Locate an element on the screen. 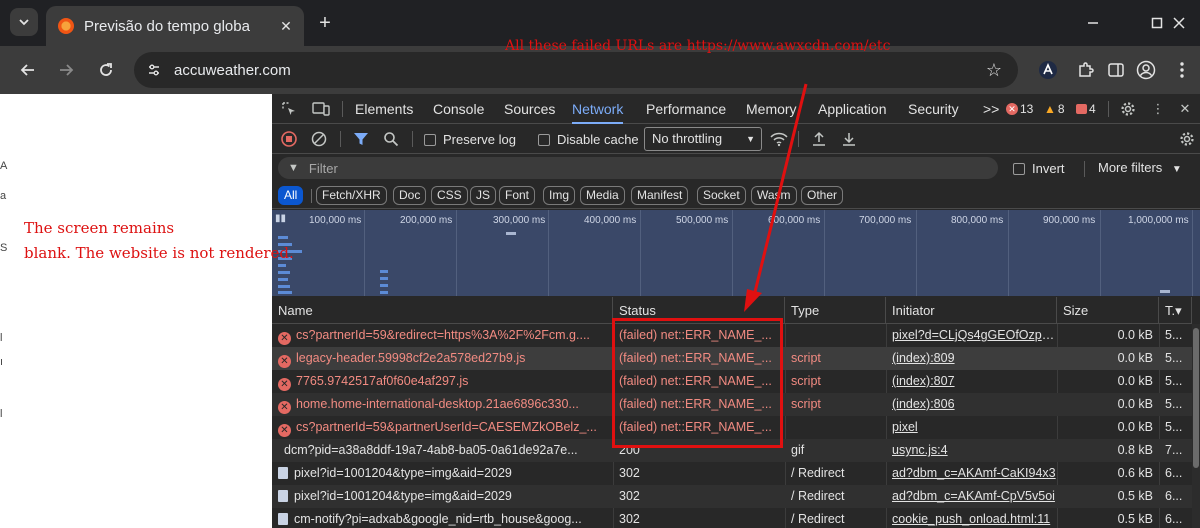  url-text: accuweather.com is located at coordinates (232, 70).